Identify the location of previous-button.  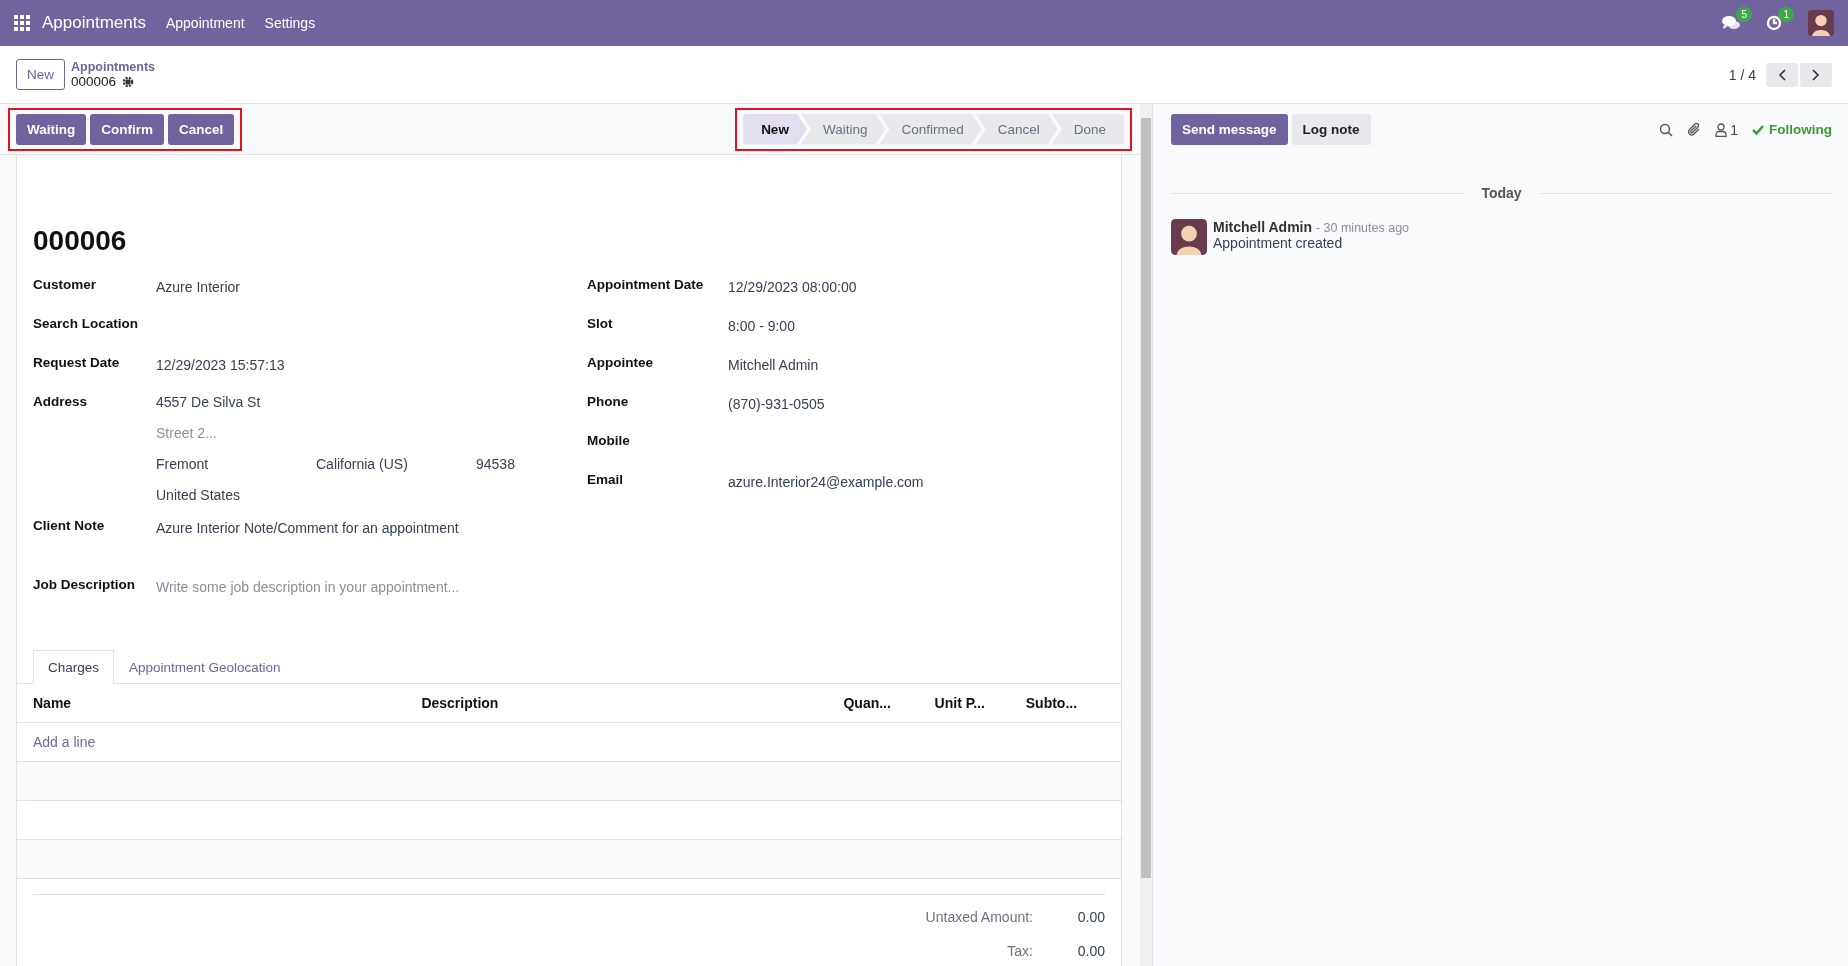
(1782, 74).